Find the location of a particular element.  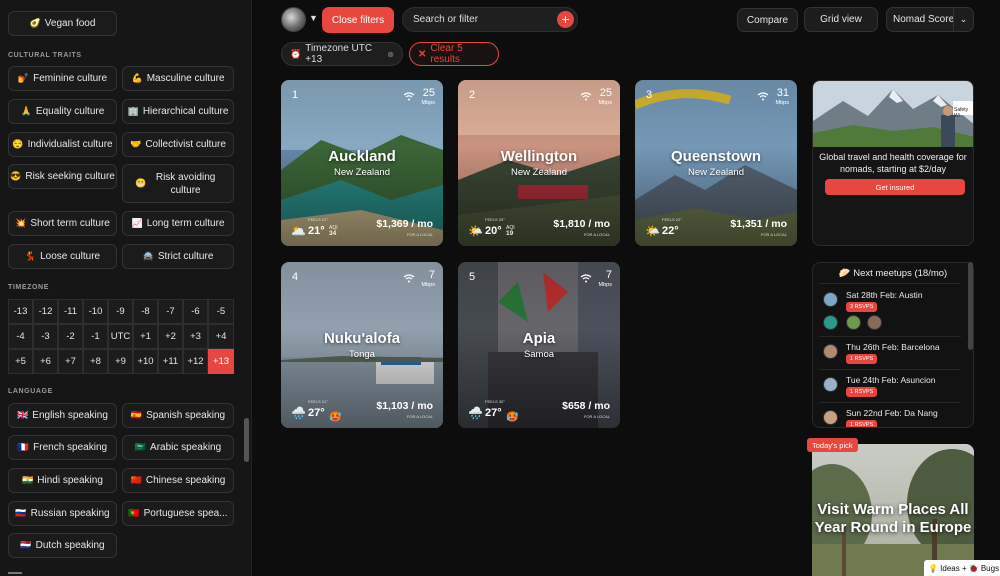

timezone-option: -7 is located at coordinates (170, 311).